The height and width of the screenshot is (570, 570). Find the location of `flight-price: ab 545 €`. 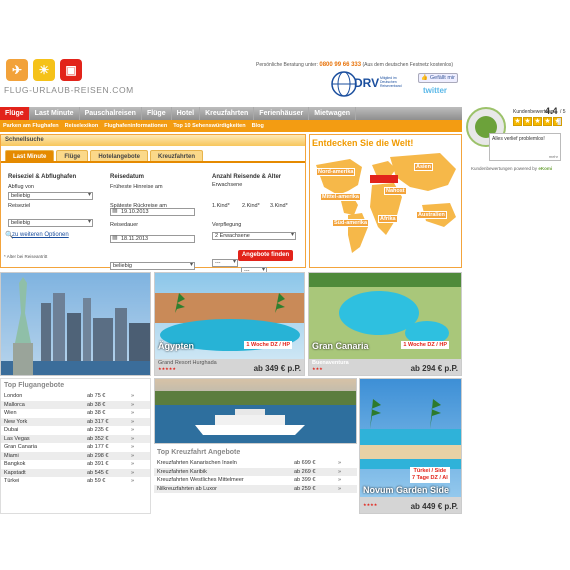

flight-price: ab 545 € is located at coordinates (98, 472).